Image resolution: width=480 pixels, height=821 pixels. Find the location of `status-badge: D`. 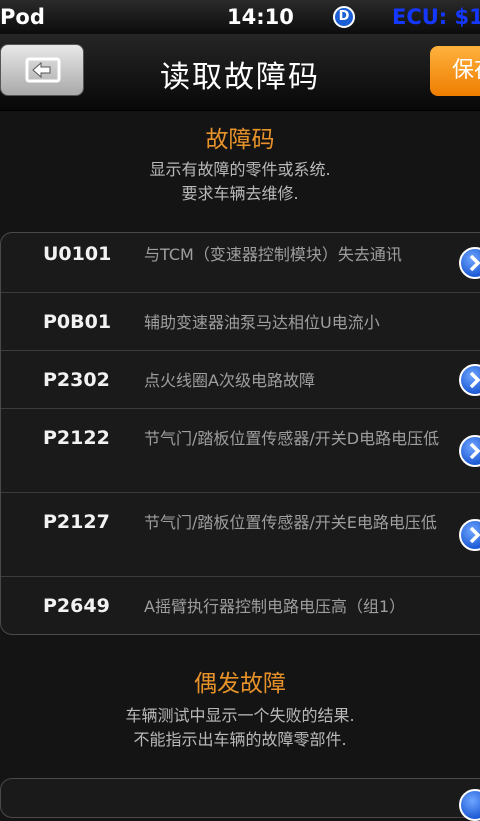

status-badge: D is located at coordinates (344, 17).